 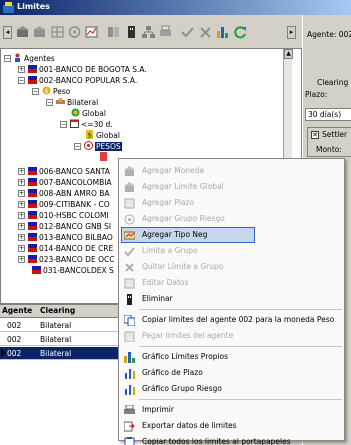 I want to click on tree-node-pesos: PESOS, so click(x=103, y=146).